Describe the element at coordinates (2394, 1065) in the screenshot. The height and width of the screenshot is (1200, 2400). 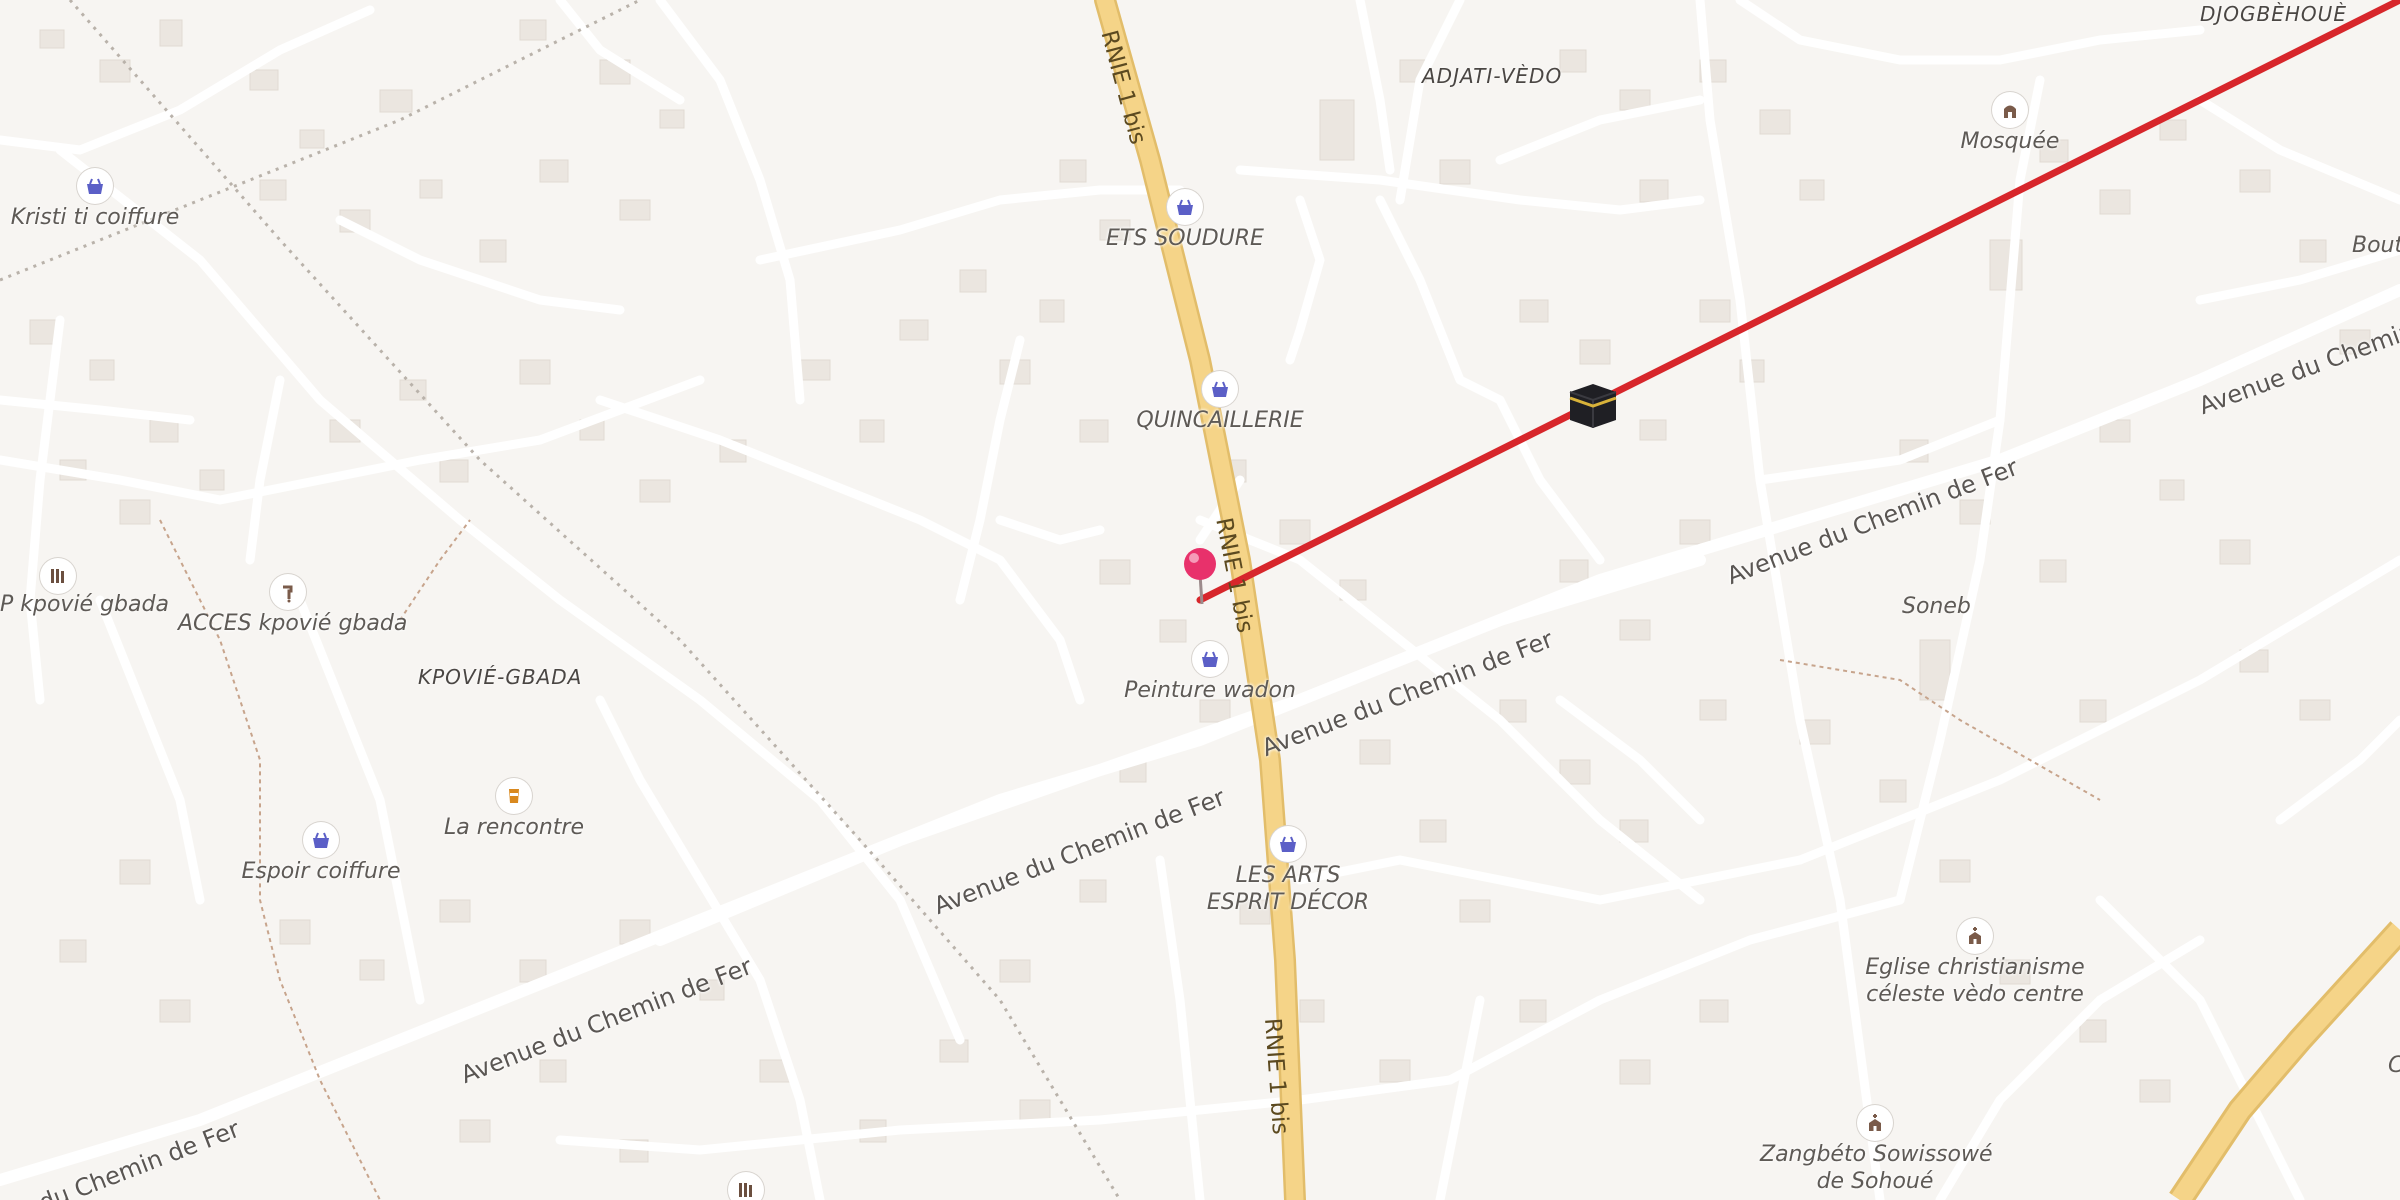
I see `place-c-edge: C` at that location.